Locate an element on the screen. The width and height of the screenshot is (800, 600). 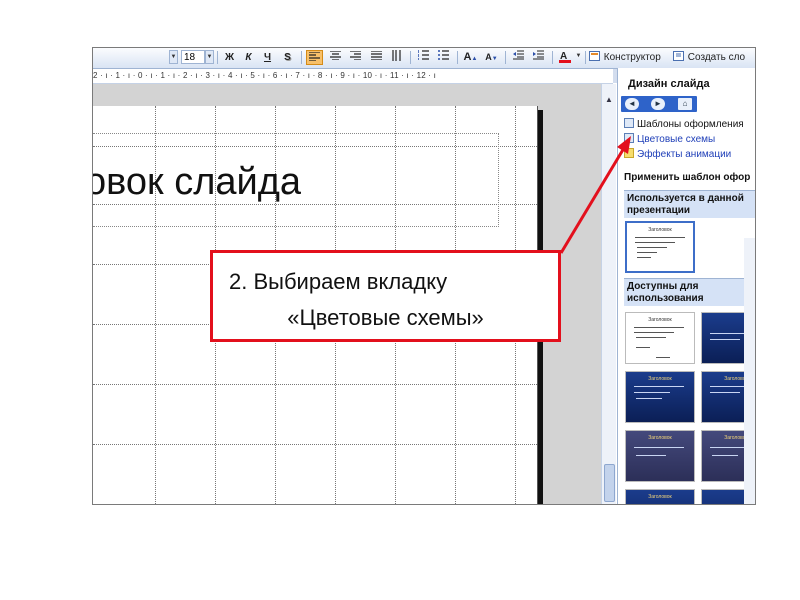
columns-icon is located at coordinates (396, 55).